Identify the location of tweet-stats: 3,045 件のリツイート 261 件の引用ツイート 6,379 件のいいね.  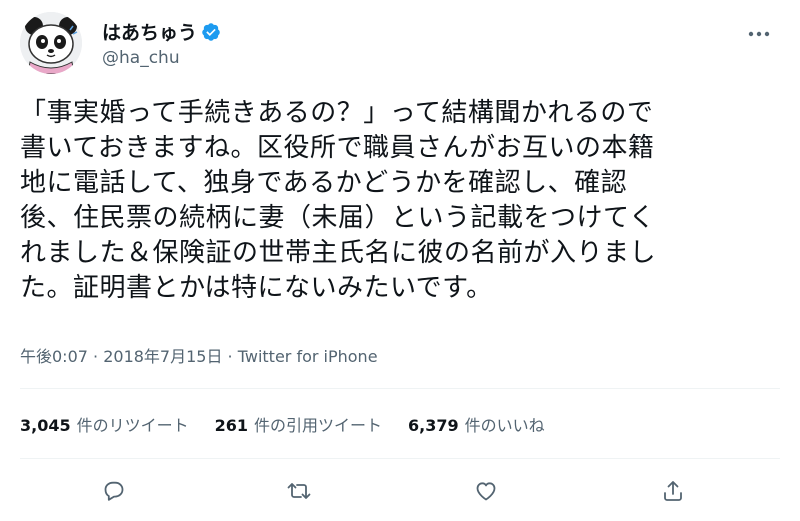
(295, 424).